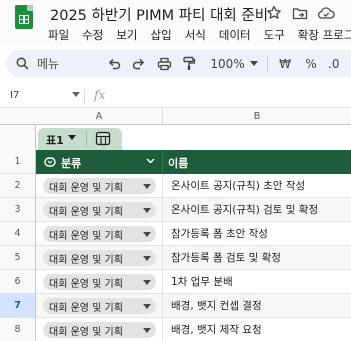 Image resolution: width=351 pixels, height=341 pixels. I want to click on menu-tools: 도구, so click(274, 35).